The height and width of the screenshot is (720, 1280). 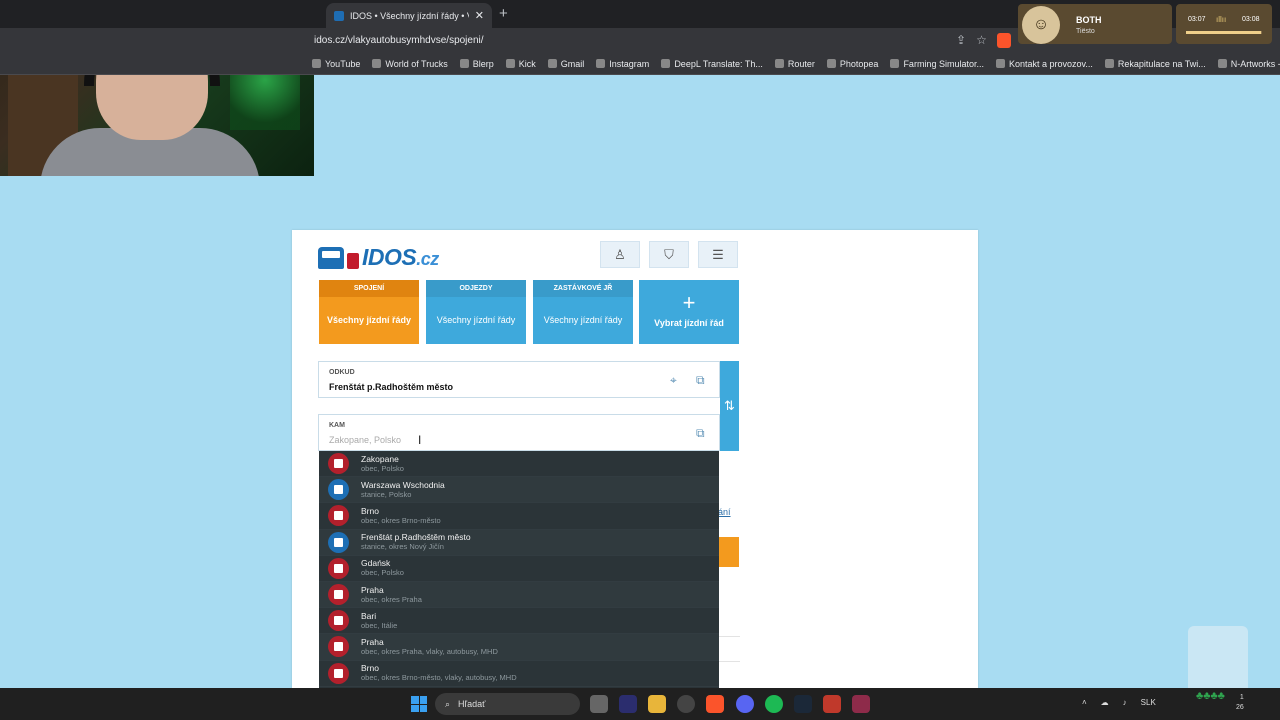 I want to click on basket-icon: ⛉, so click(x=669, y=254).